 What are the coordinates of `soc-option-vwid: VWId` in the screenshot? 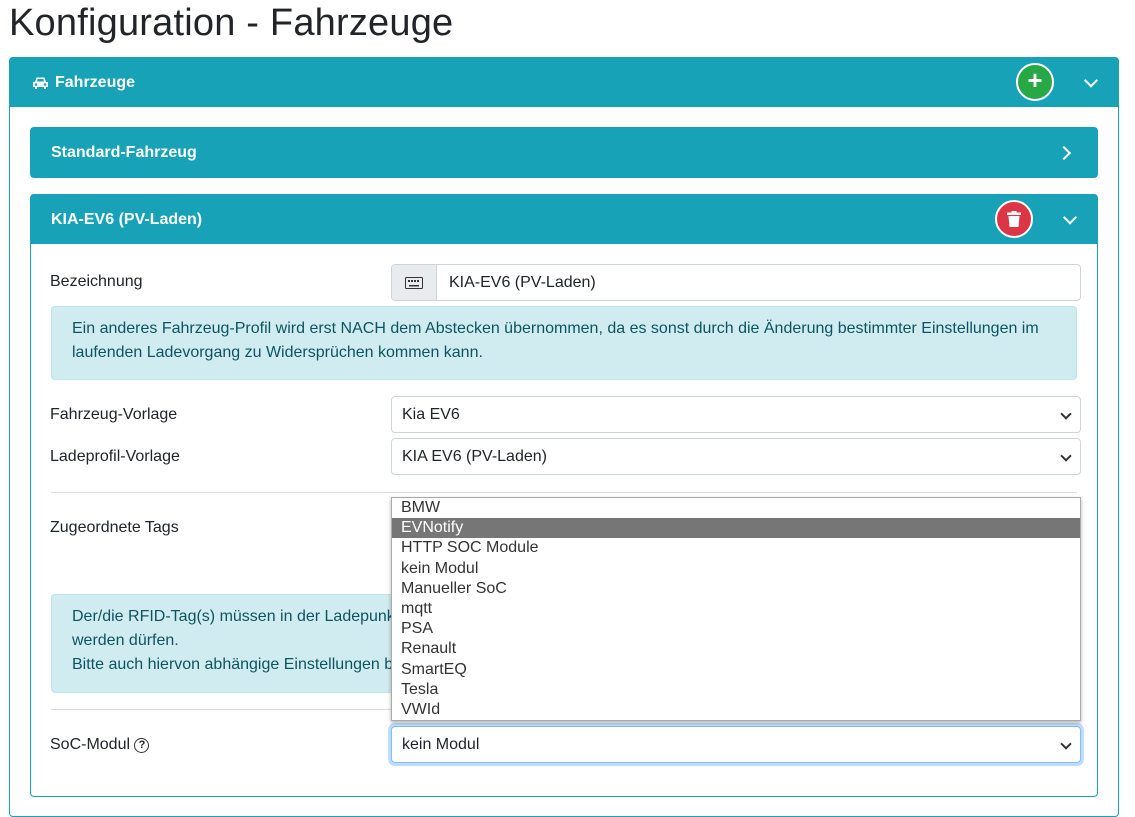 It's located at (736, 710).